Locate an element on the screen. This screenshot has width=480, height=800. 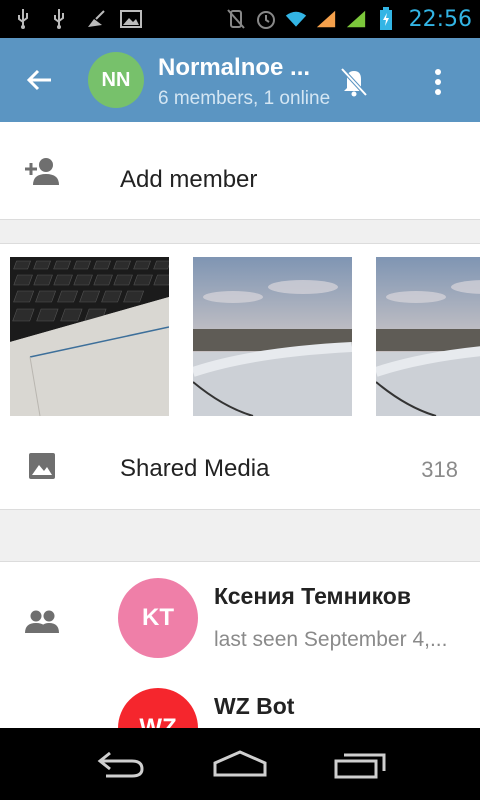
alarm-icon is located at coordinates (266, 19).